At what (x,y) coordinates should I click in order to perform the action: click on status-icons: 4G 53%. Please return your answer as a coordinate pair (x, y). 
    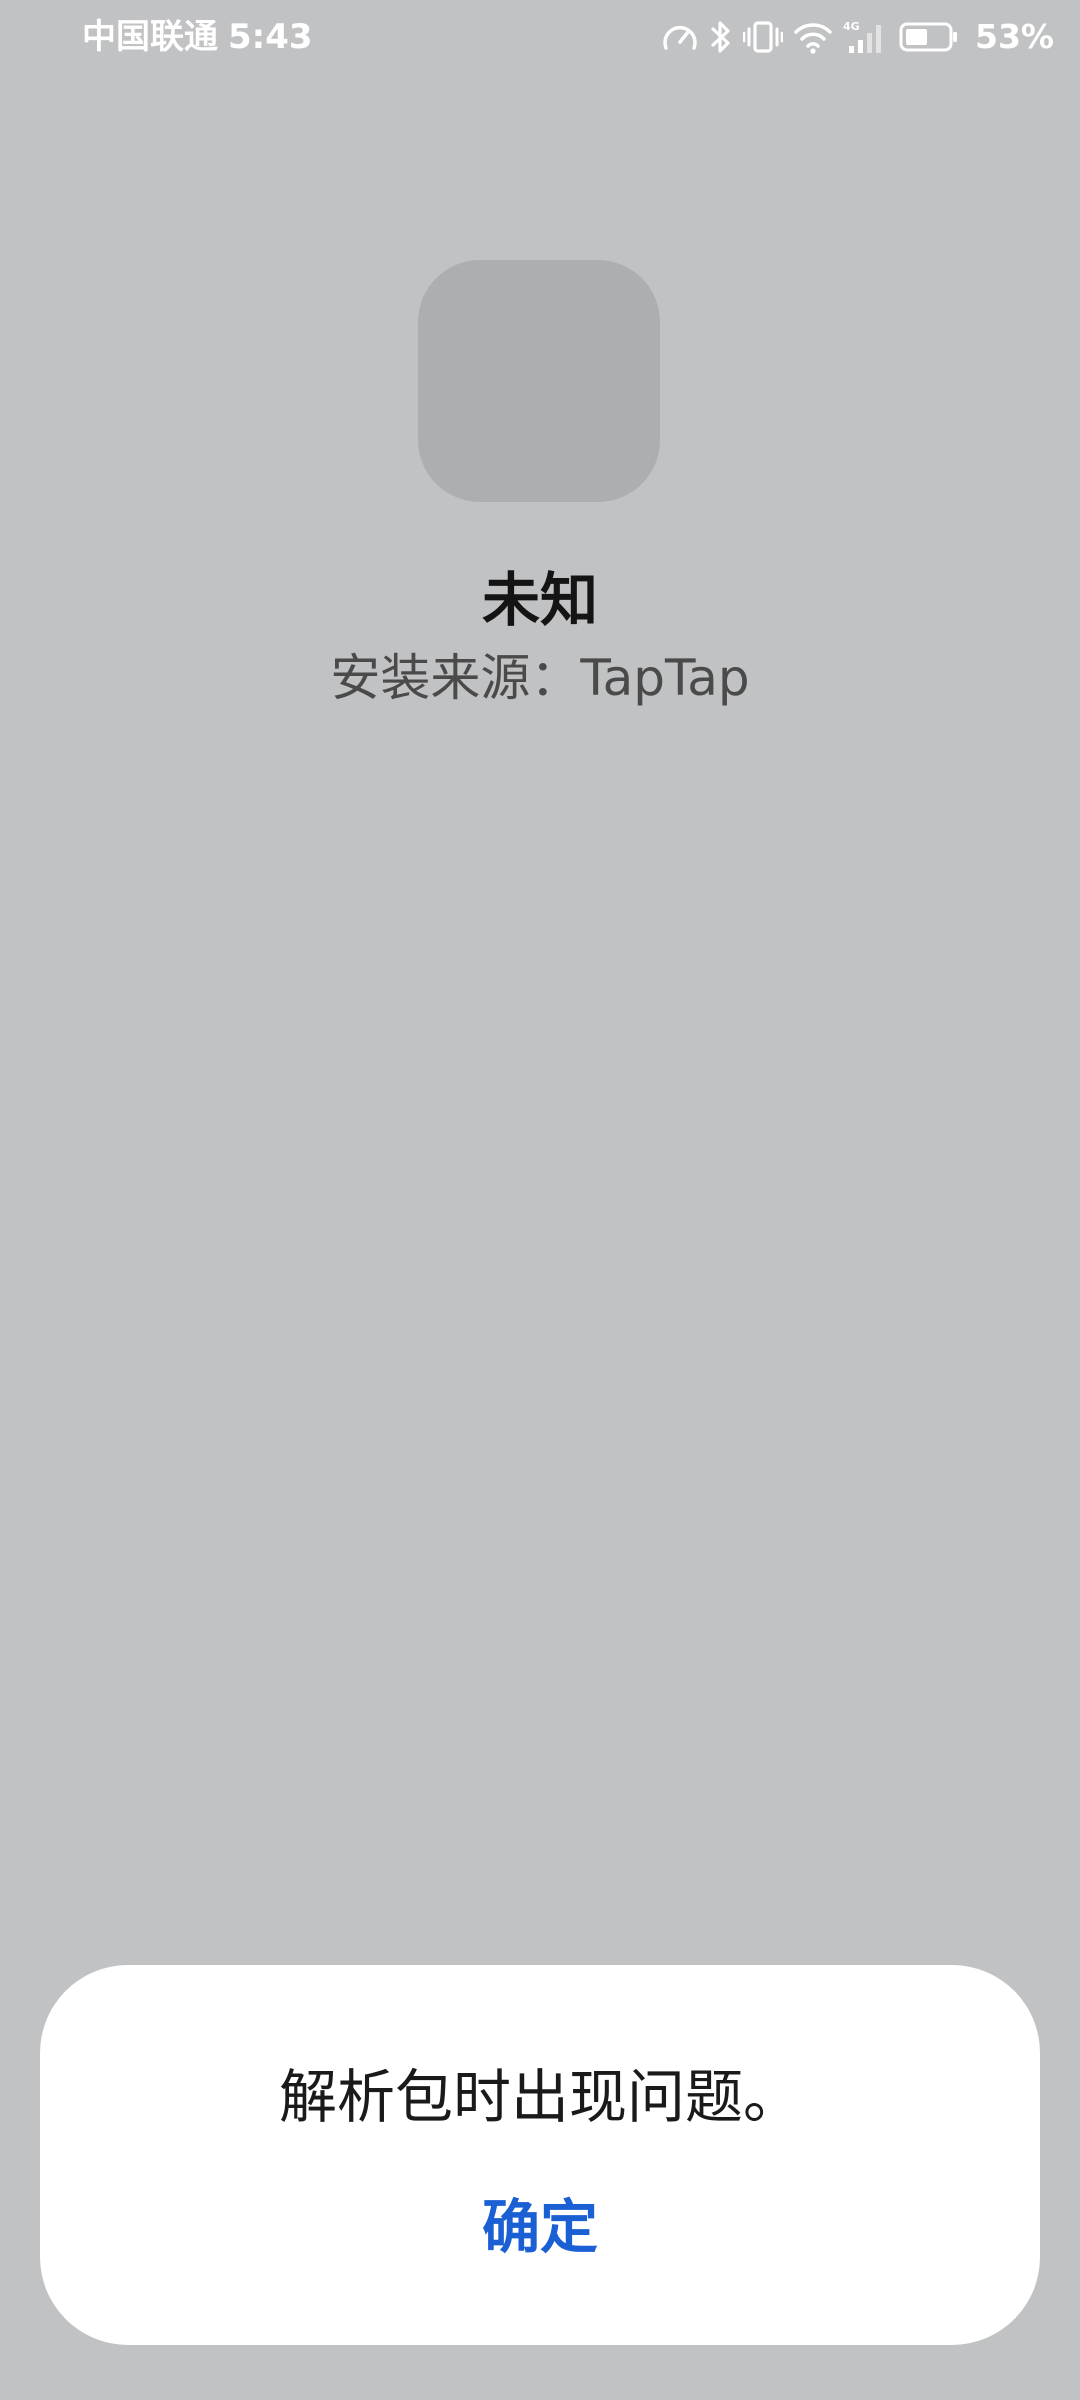
    Looking at the image, I should click on (857, 37).